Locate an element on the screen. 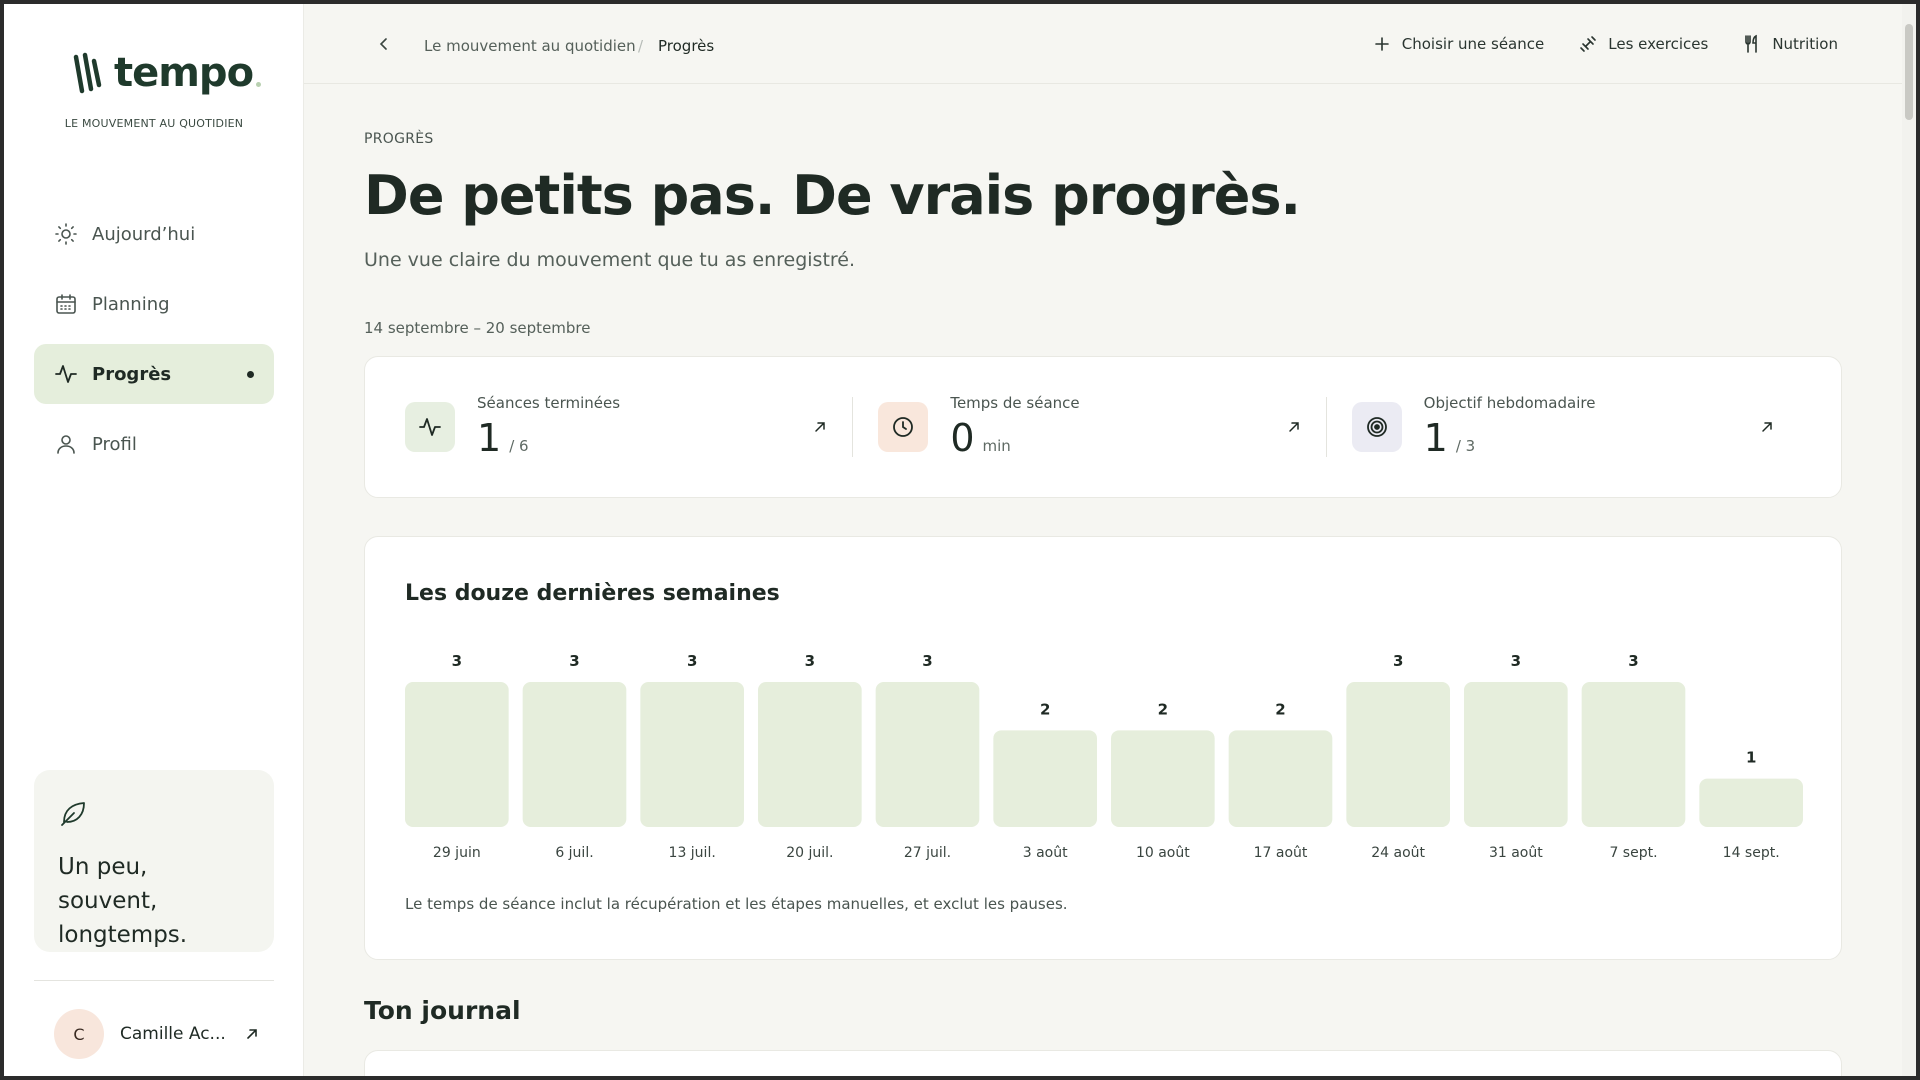 This screenshot has height=1080, width=1920. user-icon is located at coordinates (66, 444).